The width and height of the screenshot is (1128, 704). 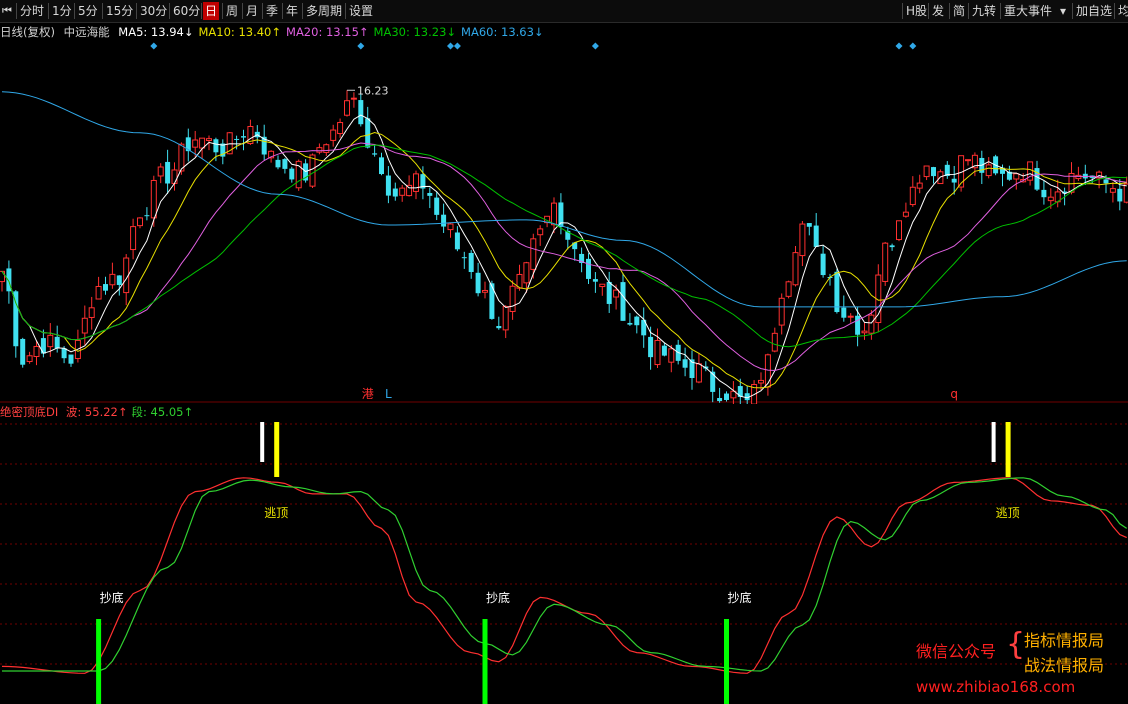 What do you see at coordinates (959, 11) in the screenshot?
I see `toolbar-right-item-2: 简` at bounding box center [959, 11].